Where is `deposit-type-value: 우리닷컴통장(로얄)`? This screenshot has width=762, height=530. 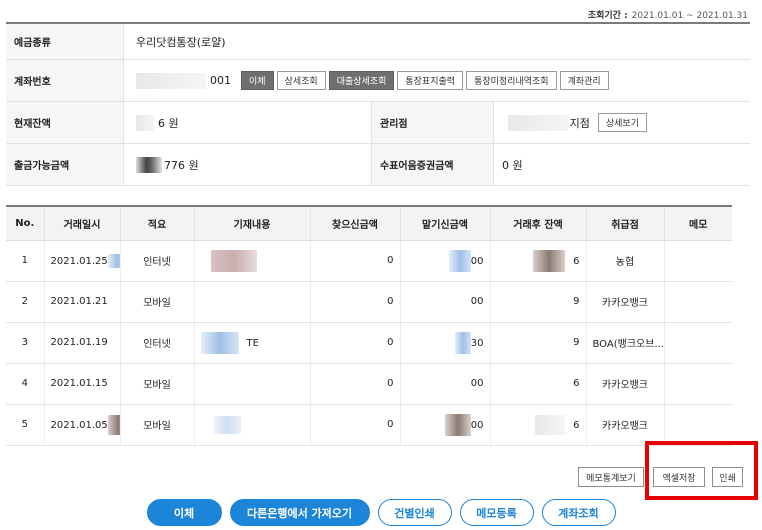 deposit-type-value: 우리닷컴통장(로얄) is located at coordinates (181, 42).